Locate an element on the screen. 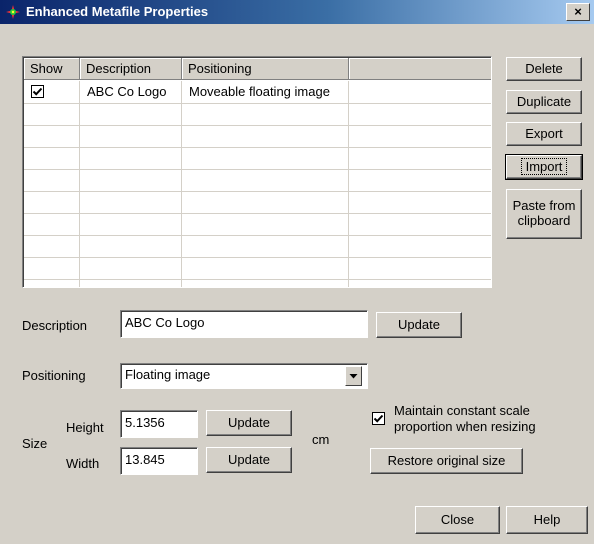  export-button: Export is located at coordinates (544, 134).